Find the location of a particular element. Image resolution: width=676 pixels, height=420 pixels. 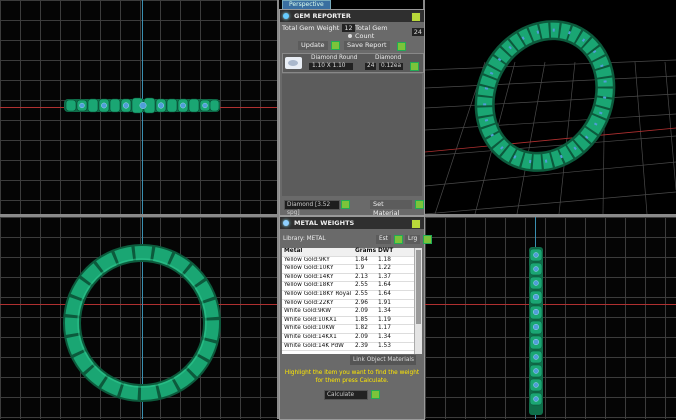

gem-list-area is located at coordinates (352, 135).